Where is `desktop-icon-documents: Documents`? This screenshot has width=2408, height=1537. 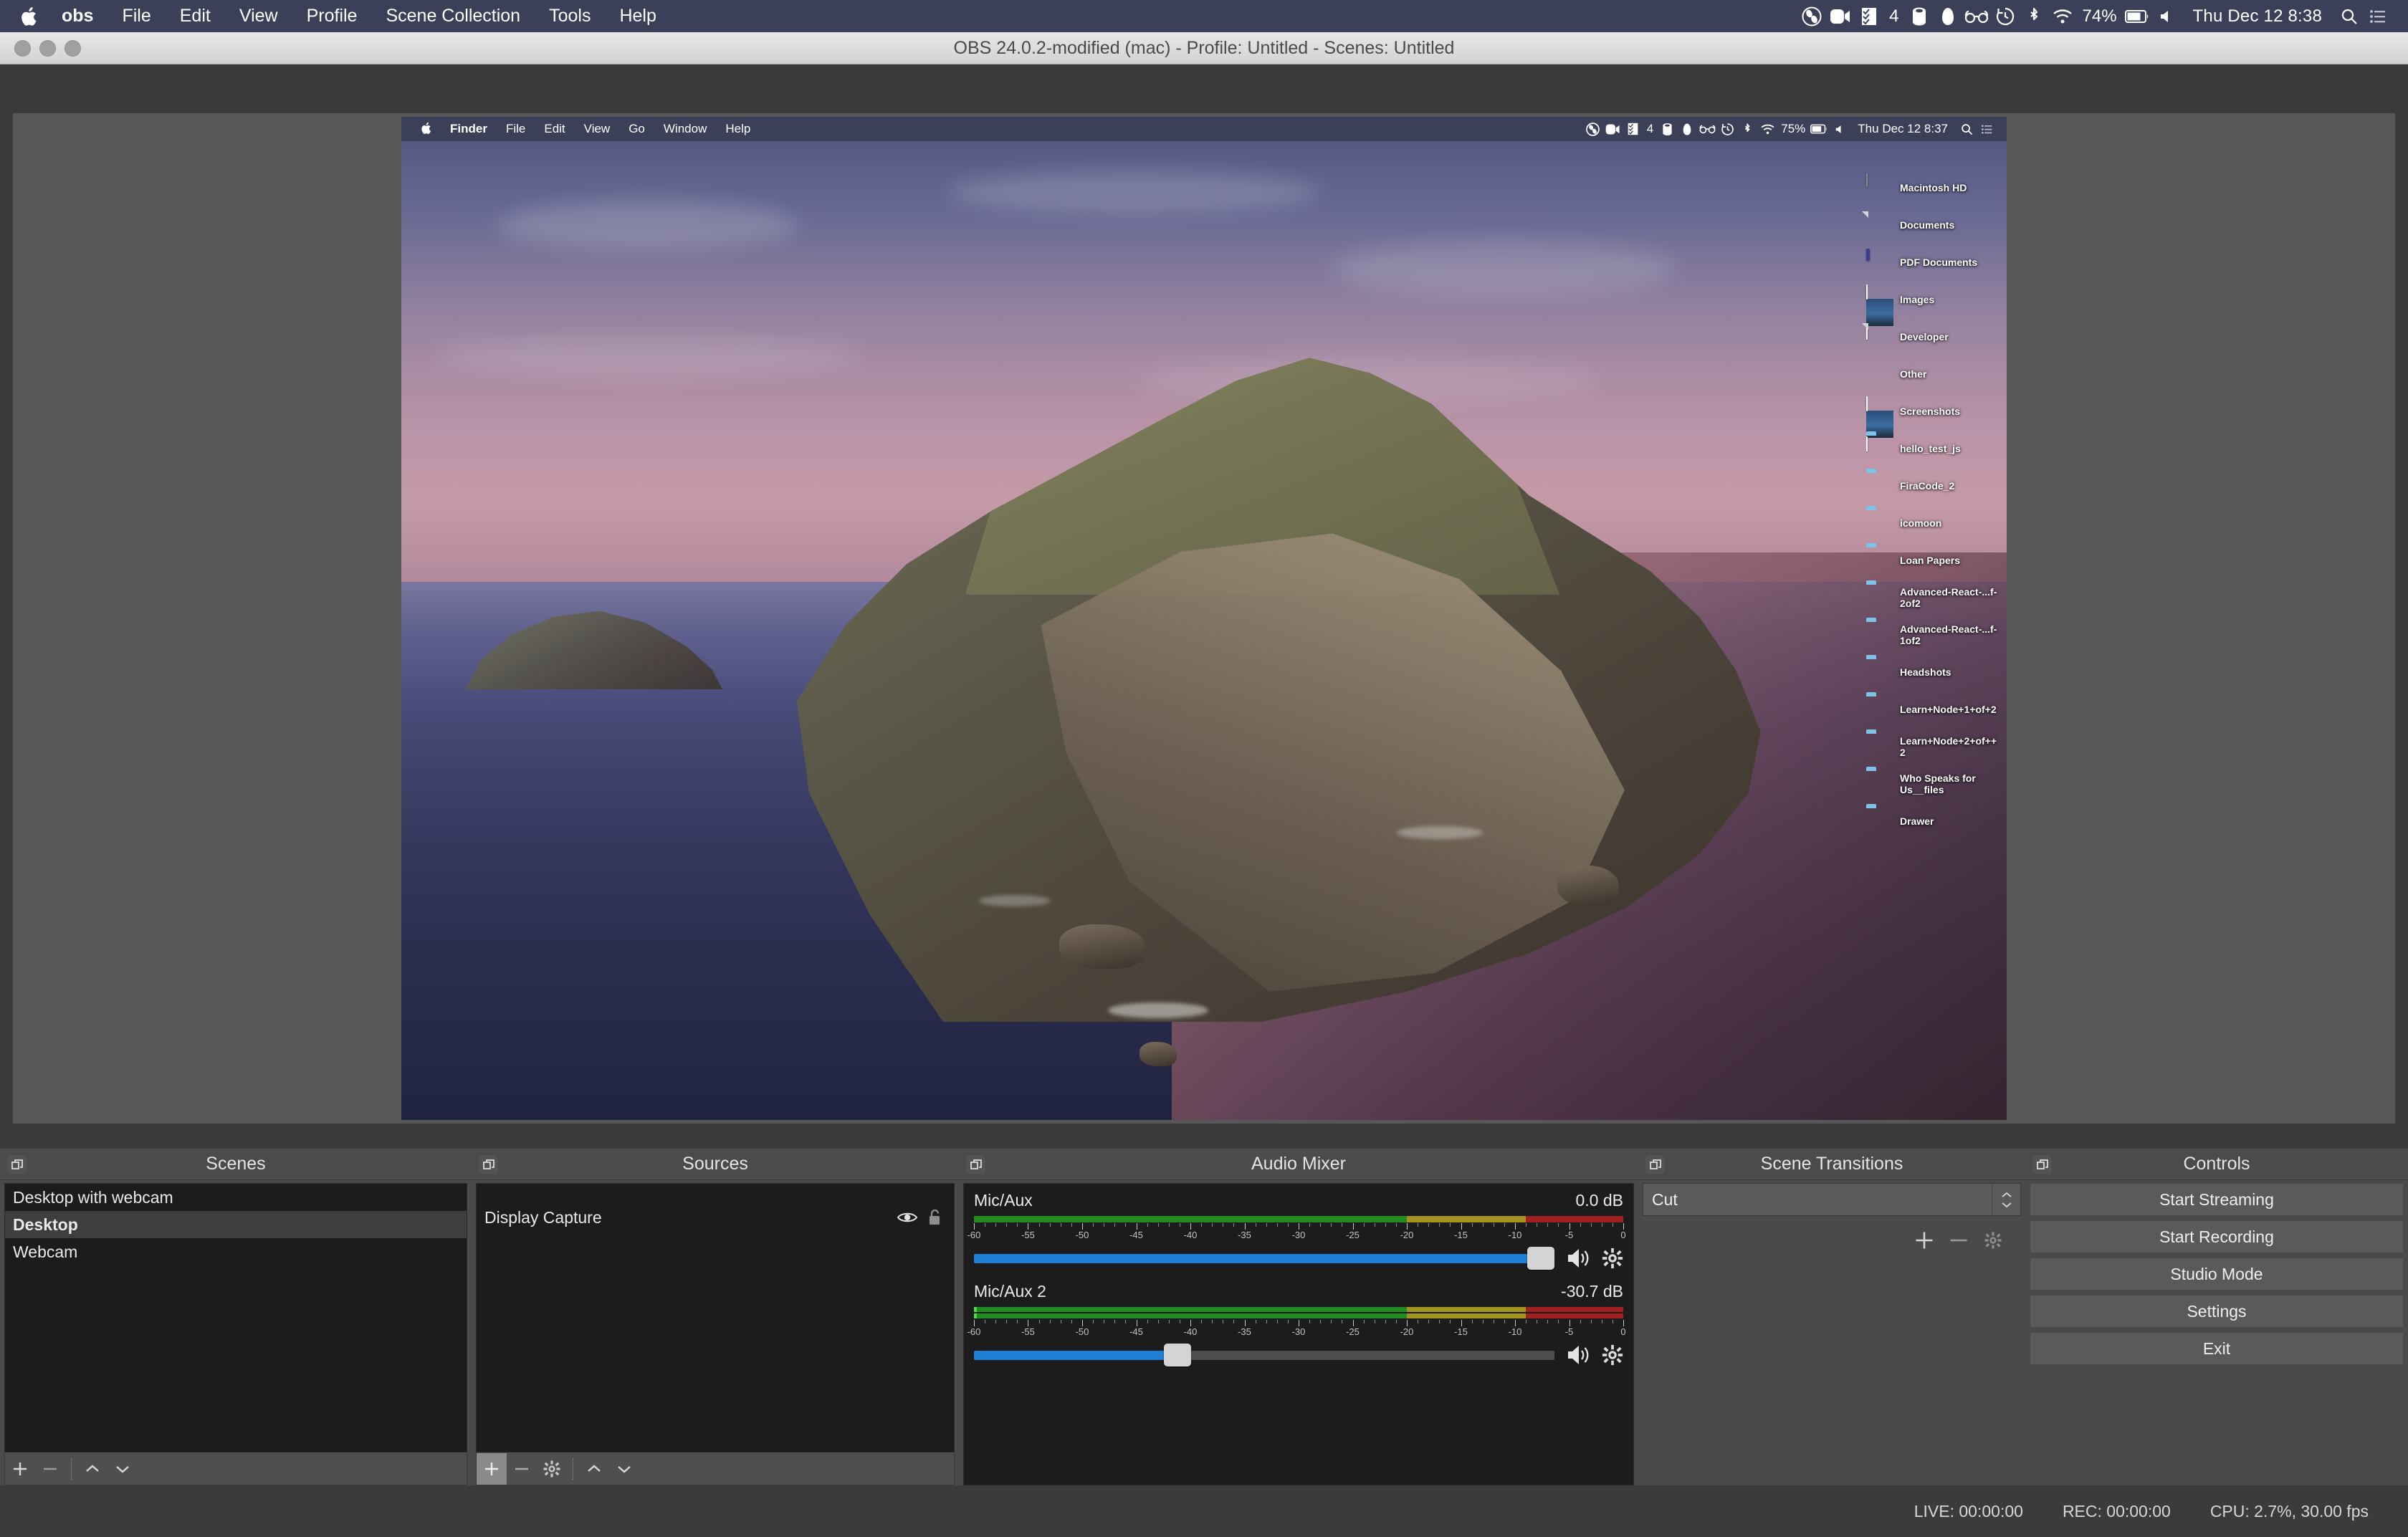
desktop-icon-documents: Documents is located at coordinates (1932, 225).